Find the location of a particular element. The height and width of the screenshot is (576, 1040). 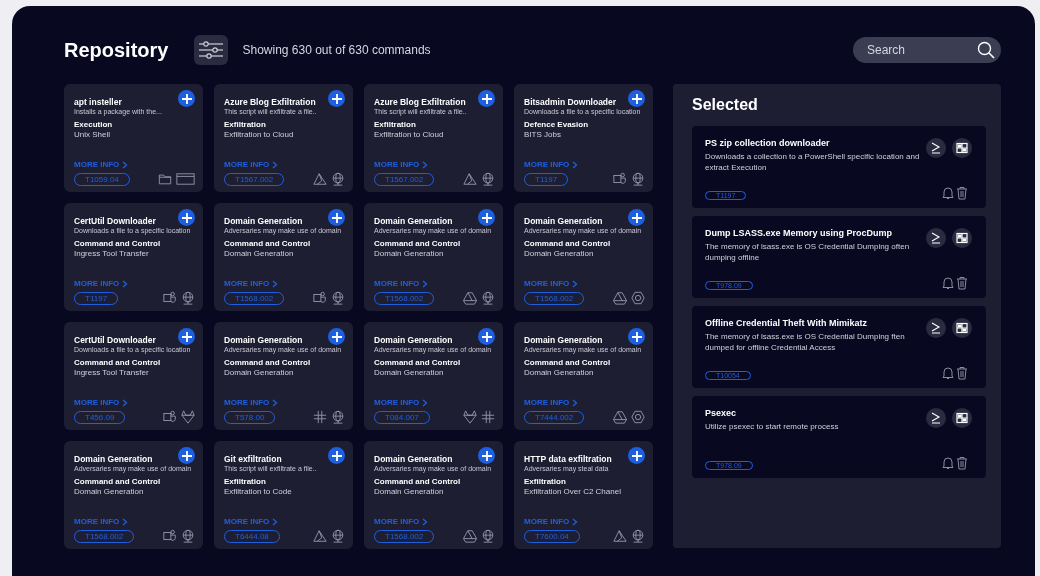

filter-button is located at coordinates (211, 50).